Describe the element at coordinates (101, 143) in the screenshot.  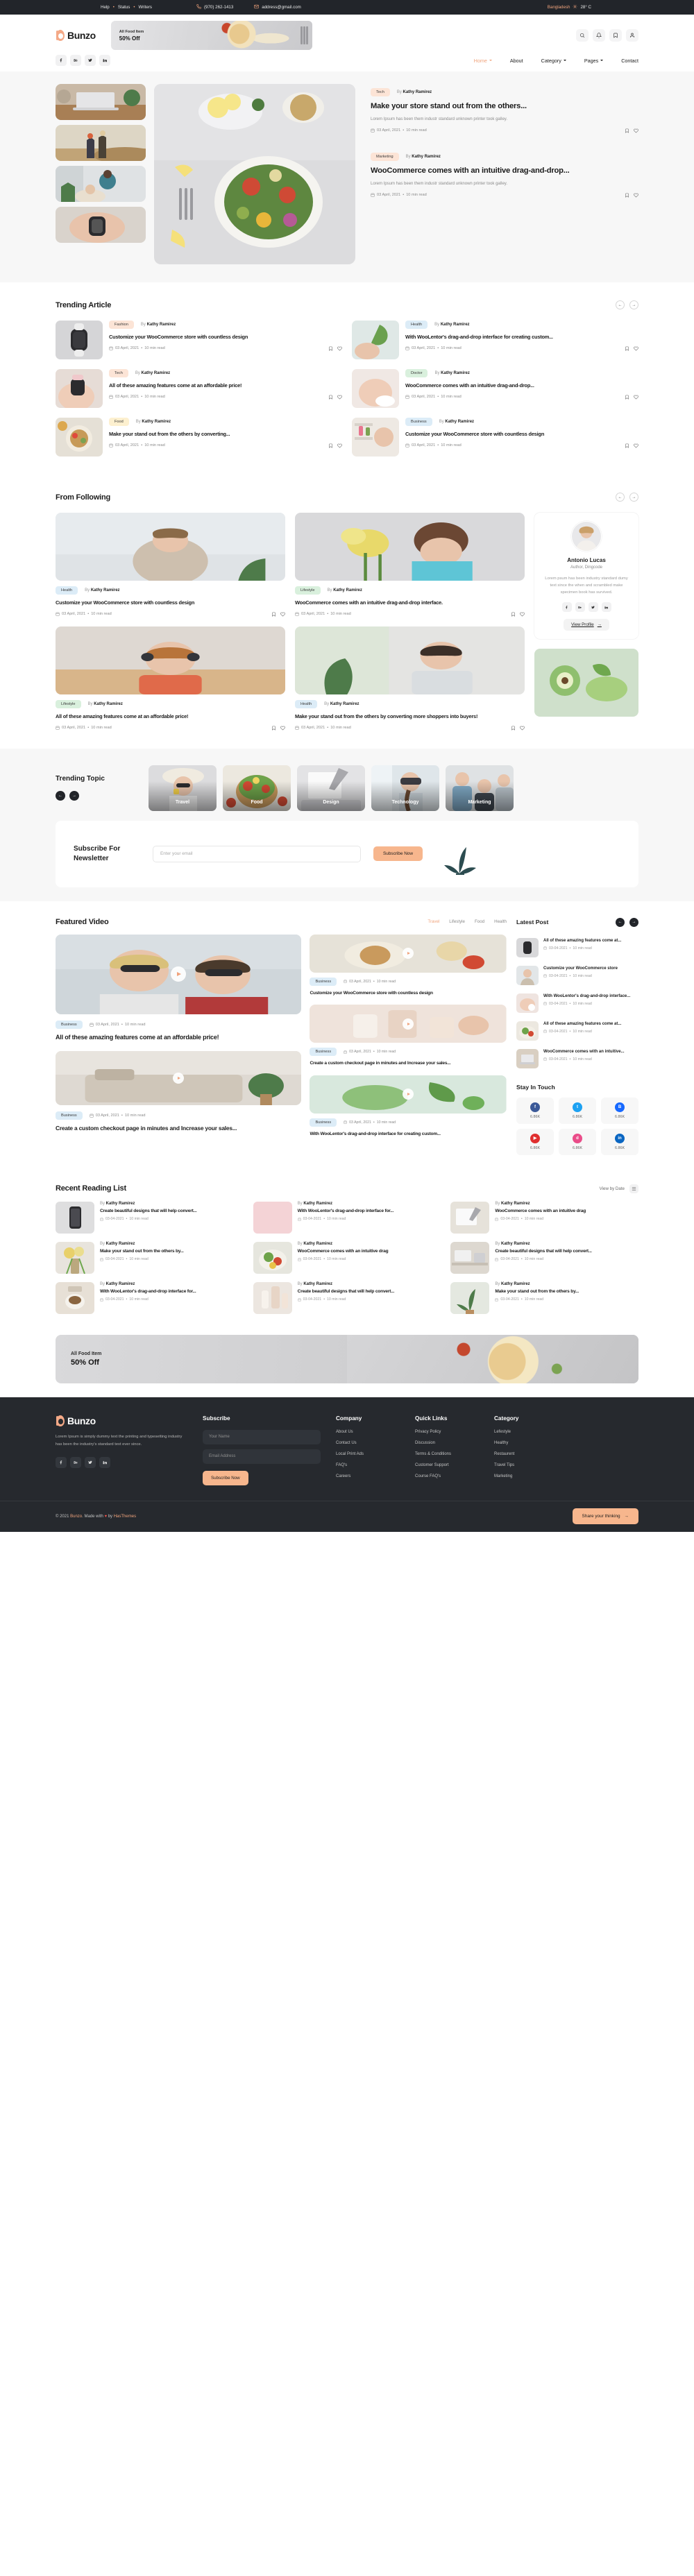
I see `hero-thumb-hikers` at that location.